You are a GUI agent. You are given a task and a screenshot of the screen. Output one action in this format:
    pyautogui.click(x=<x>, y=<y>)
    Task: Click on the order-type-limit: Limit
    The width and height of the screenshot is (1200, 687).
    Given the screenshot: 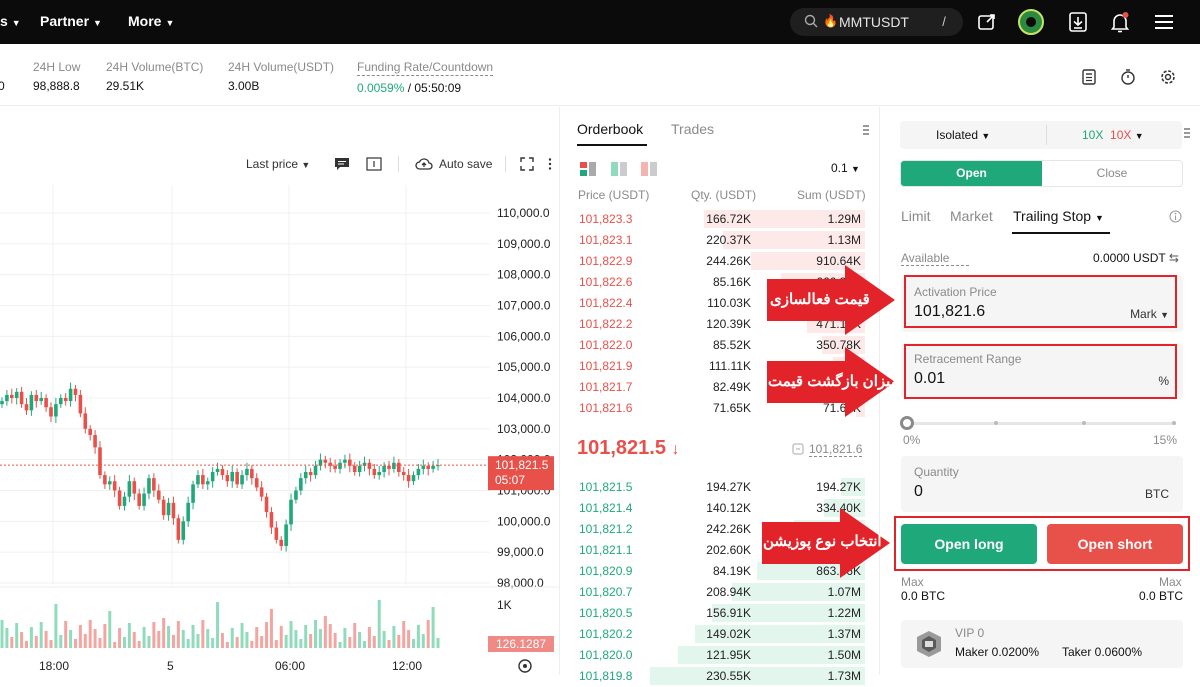 What is the action you would take?
    pyautogui.click(x=916, y=216)
    